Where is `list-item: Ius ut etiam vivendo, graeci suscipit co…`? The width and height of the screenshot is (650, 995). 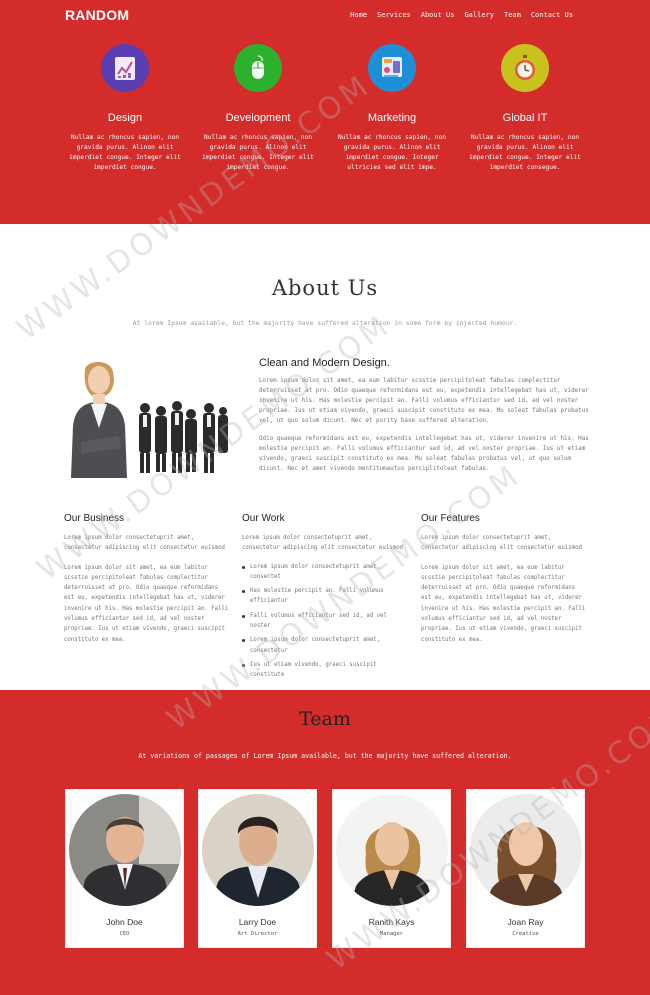 list-item: Ius ut etiam vivendo, graeci suscipit co… is located at coordinates (324, 670).